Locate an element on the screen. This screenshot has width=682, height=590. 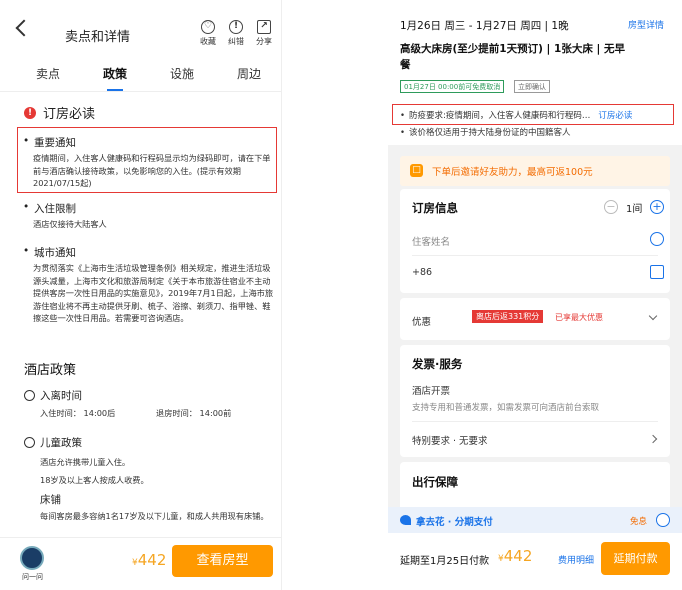
stay-dates: 1月26日 周三 - 1月27日 周四 | 1晚 is located at coordinates (484, 26).